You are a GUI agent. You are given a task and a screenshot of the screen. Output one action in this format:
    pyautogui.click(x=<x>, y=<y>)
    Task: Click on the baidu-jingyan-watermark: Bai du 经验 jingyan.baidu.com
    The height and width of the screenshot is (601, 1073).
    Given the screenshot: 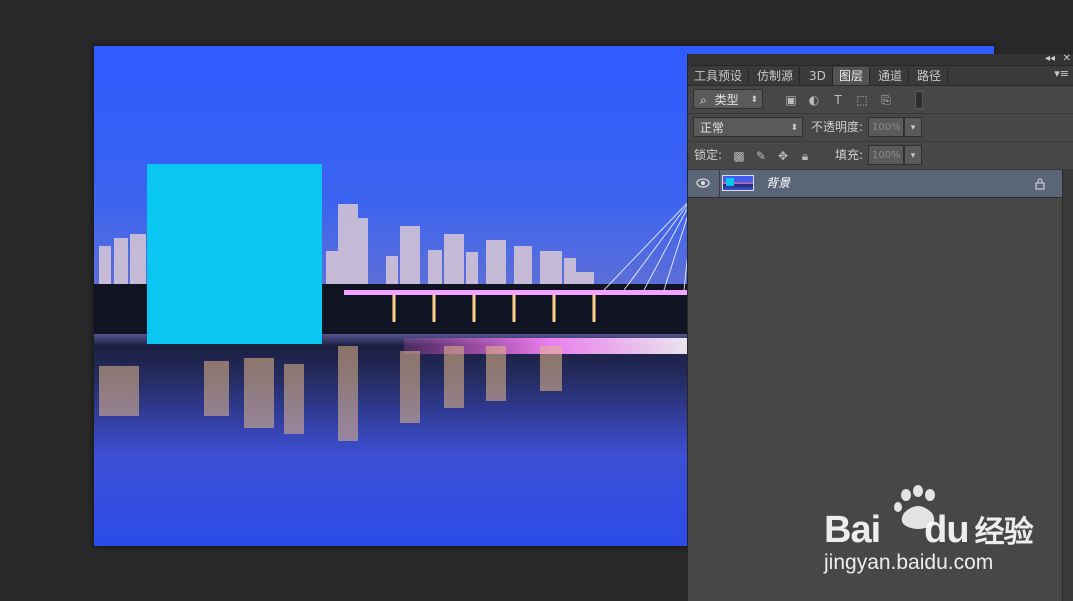 What is the action you would take?
    pyautogui.click(x=930, y=535)
    